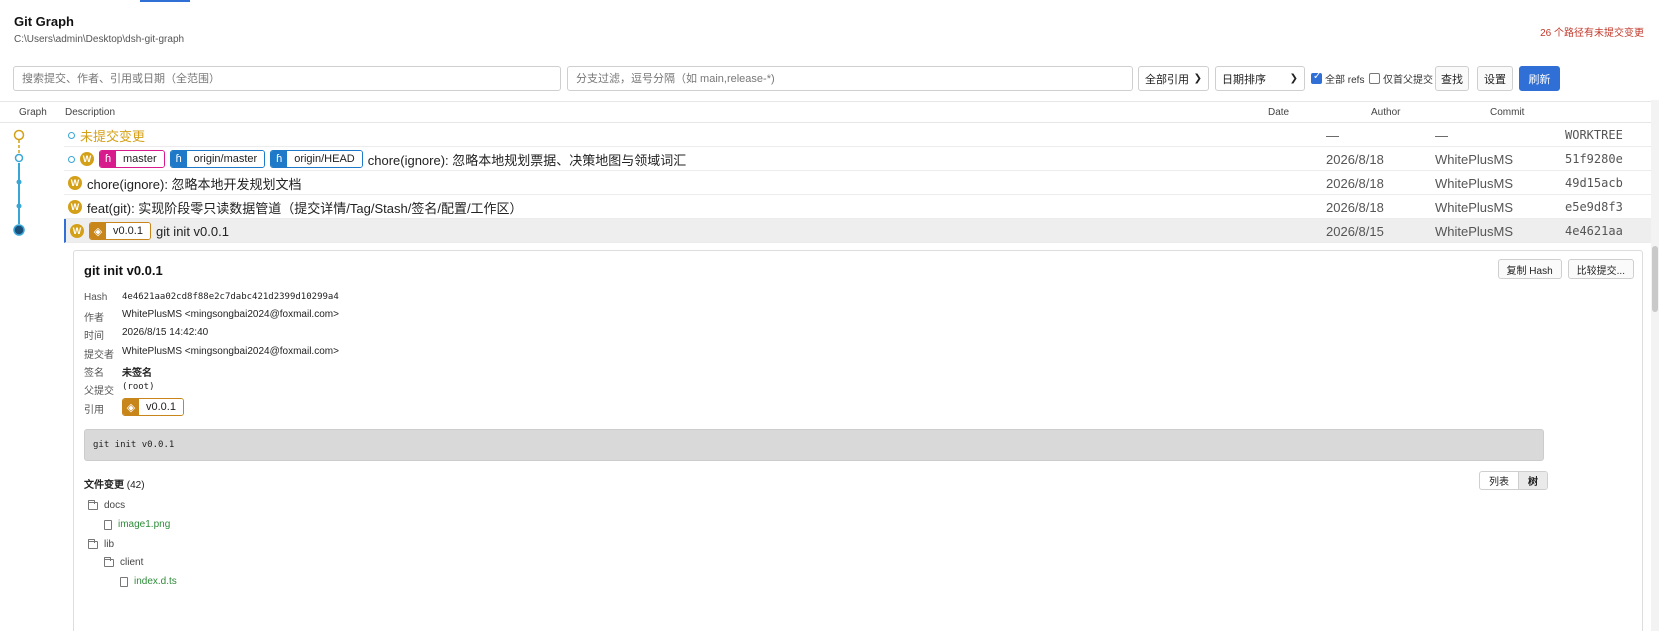  I want to click on ref-label: origin/master, so click(225, 159).